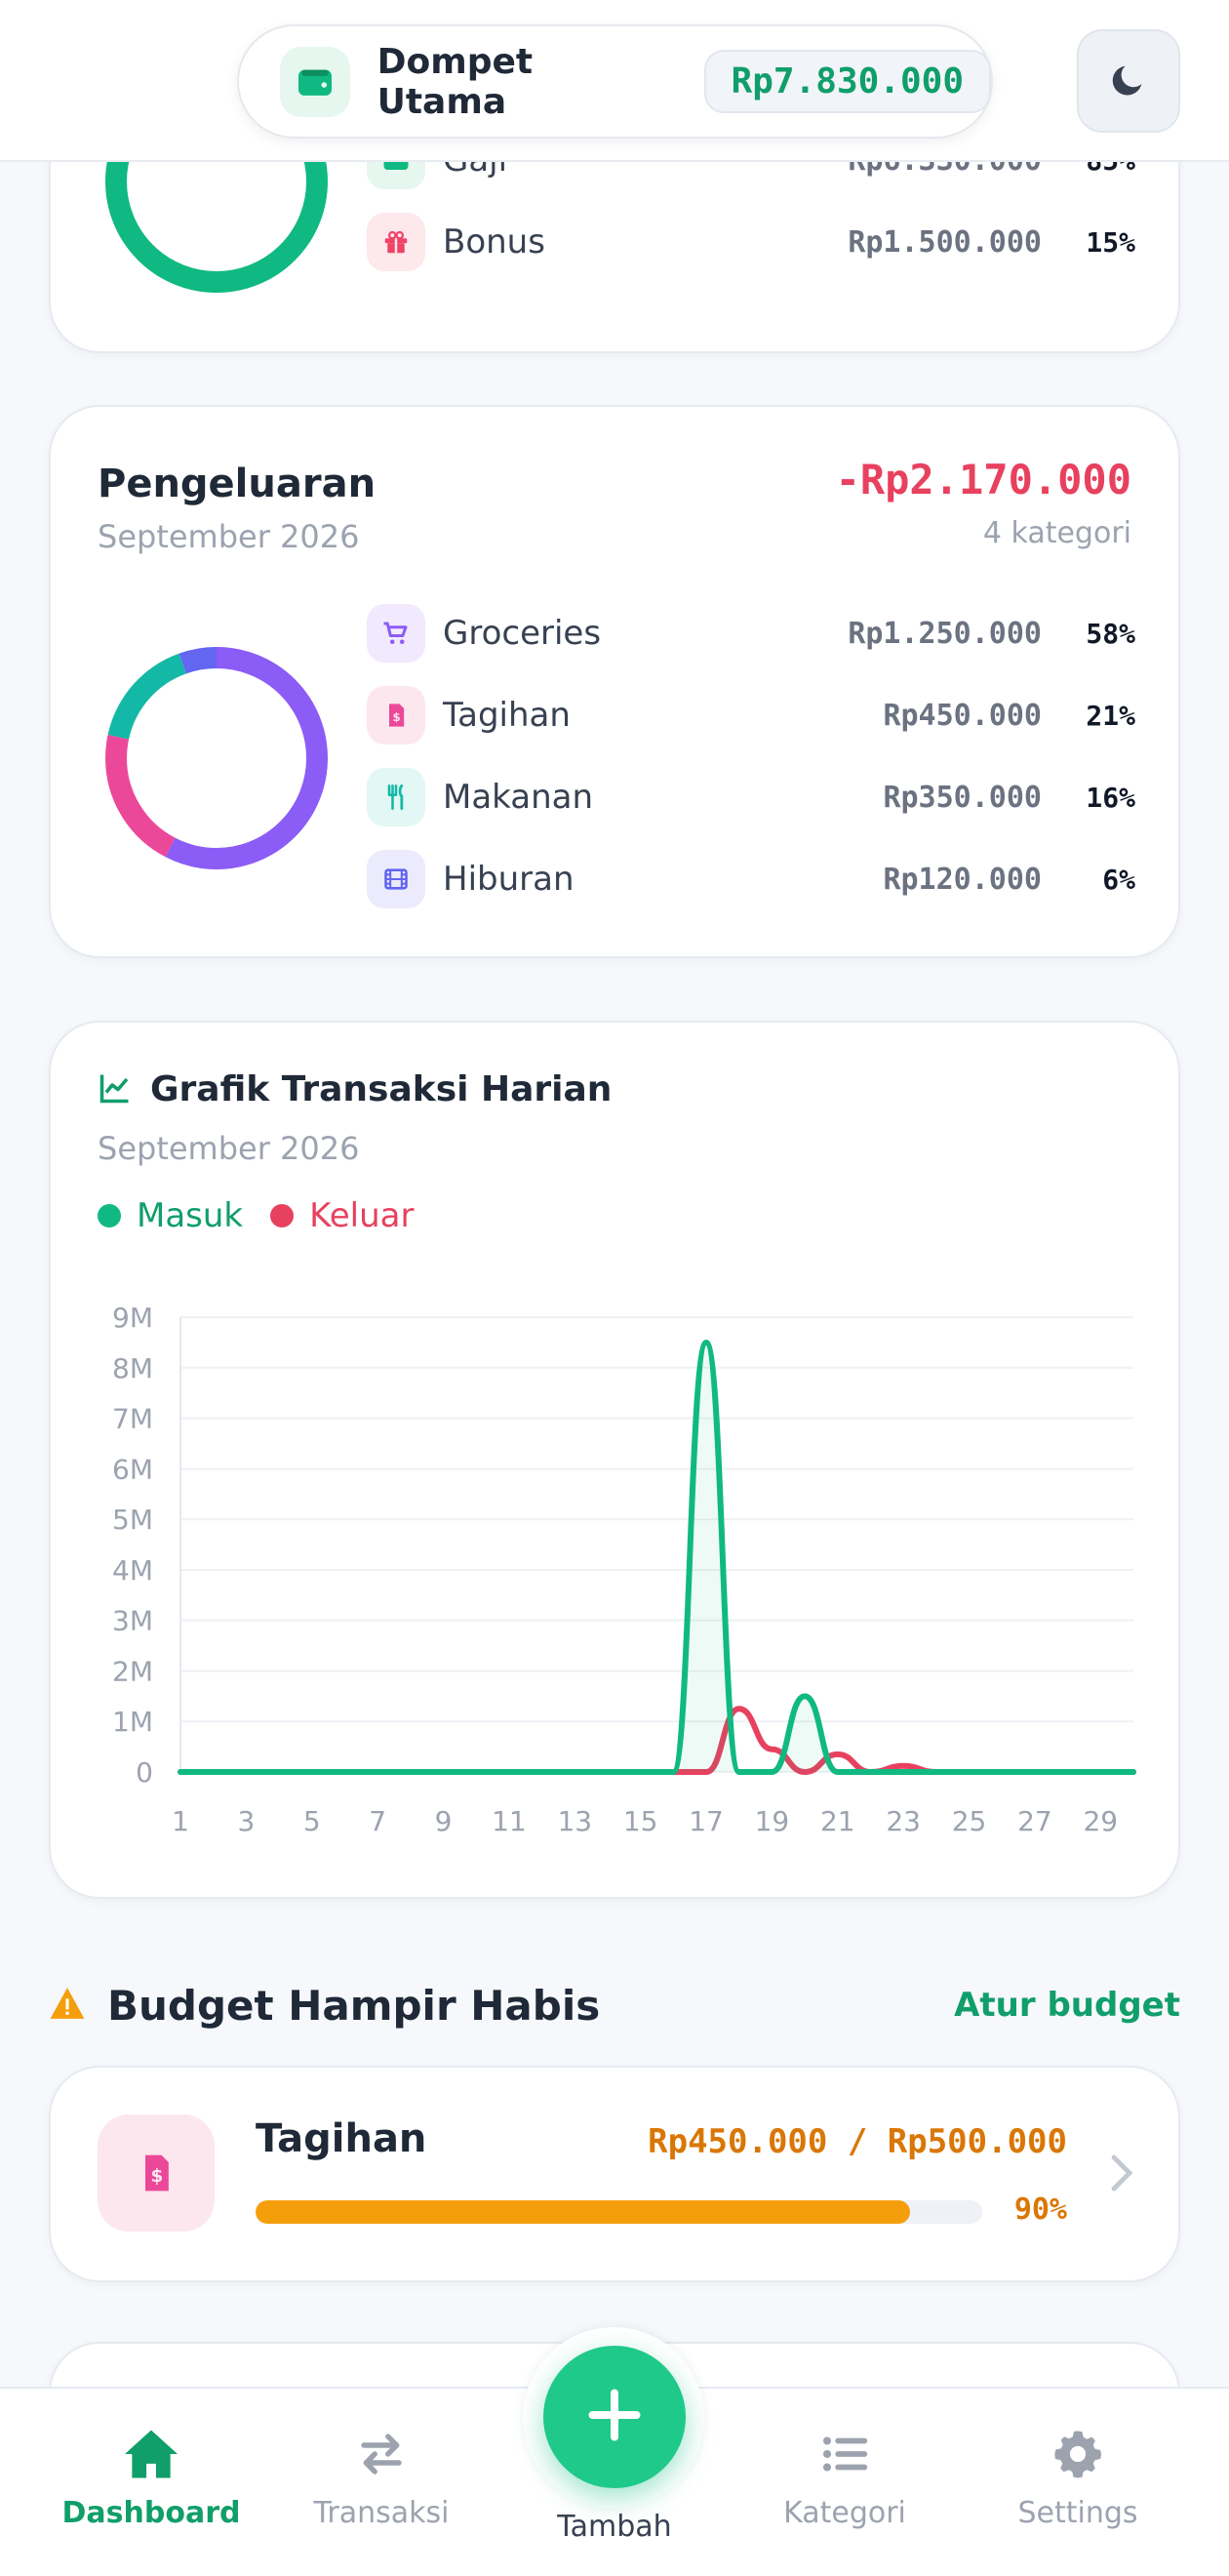  I want to click on expense-category-pct: 58%, so click(1110, 633).